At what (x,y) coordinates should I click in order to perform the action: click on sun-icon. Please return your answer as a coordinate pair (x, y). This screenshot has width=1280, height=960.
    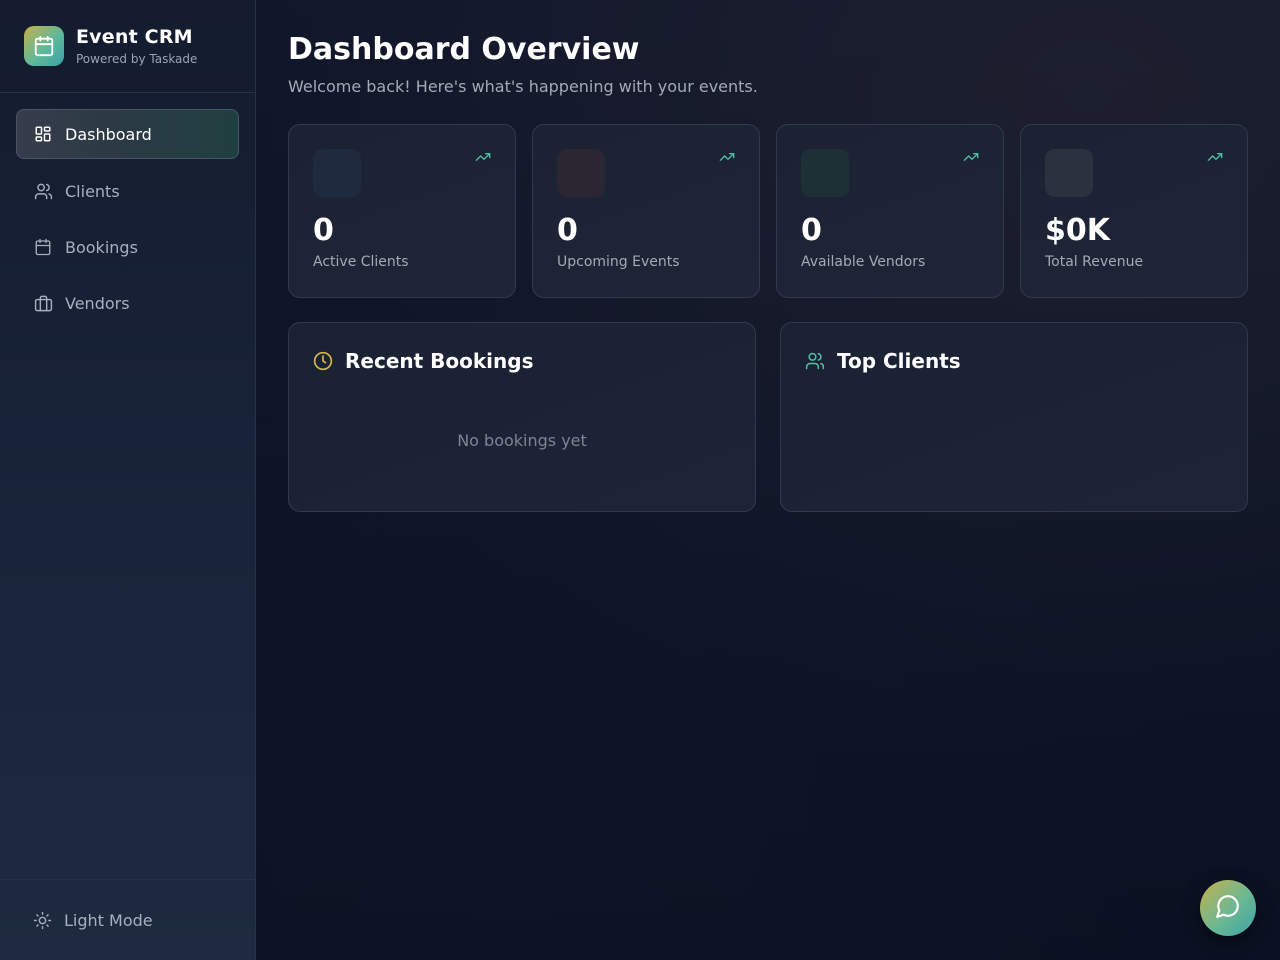
    Looking at the image, I should click on (42, 920).